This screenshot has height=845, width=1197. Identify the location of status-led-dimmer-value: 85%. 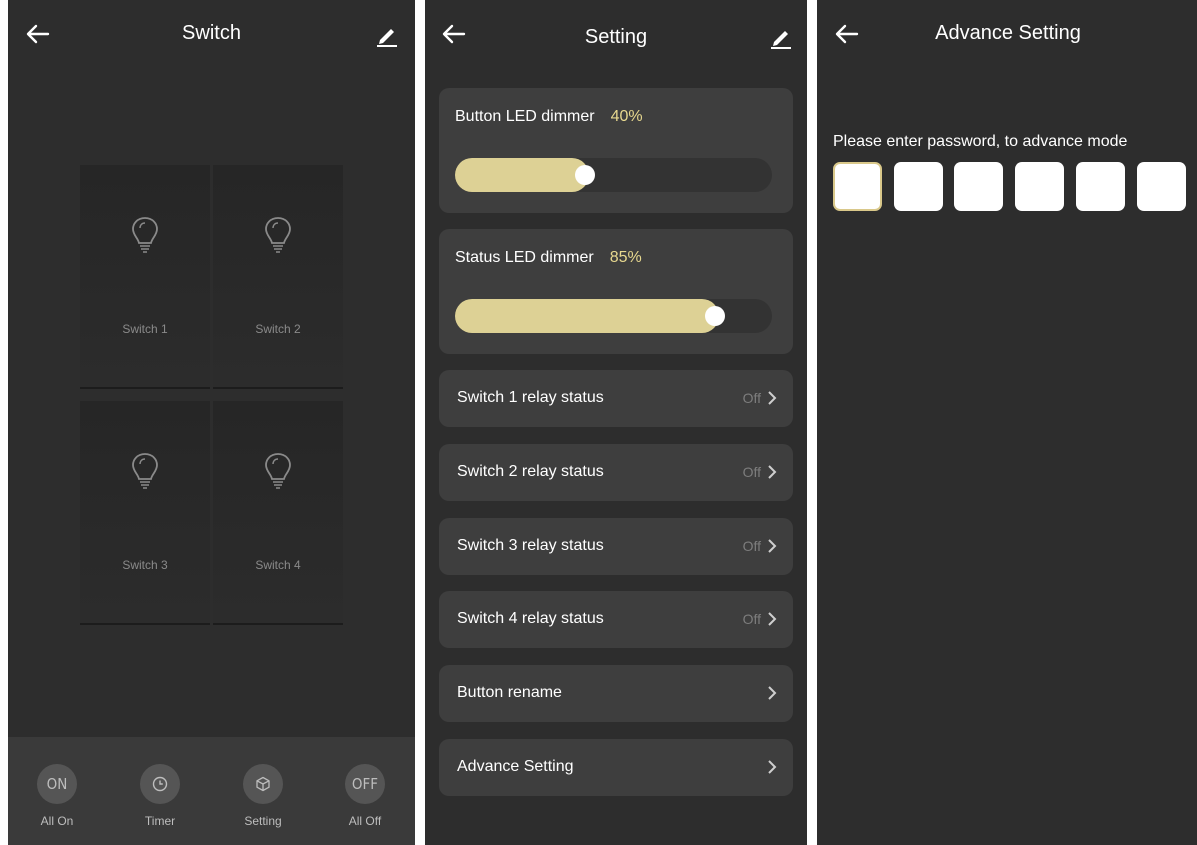
(625, 257).